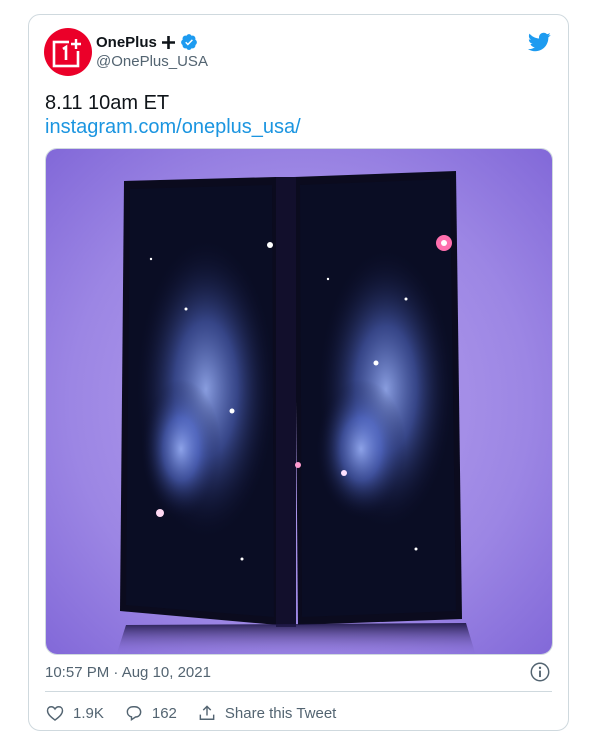  What do you see at coordinates (134, 713) in the screenshot?
I see `reply-bubble-icon` at bounding box center [134, 713].